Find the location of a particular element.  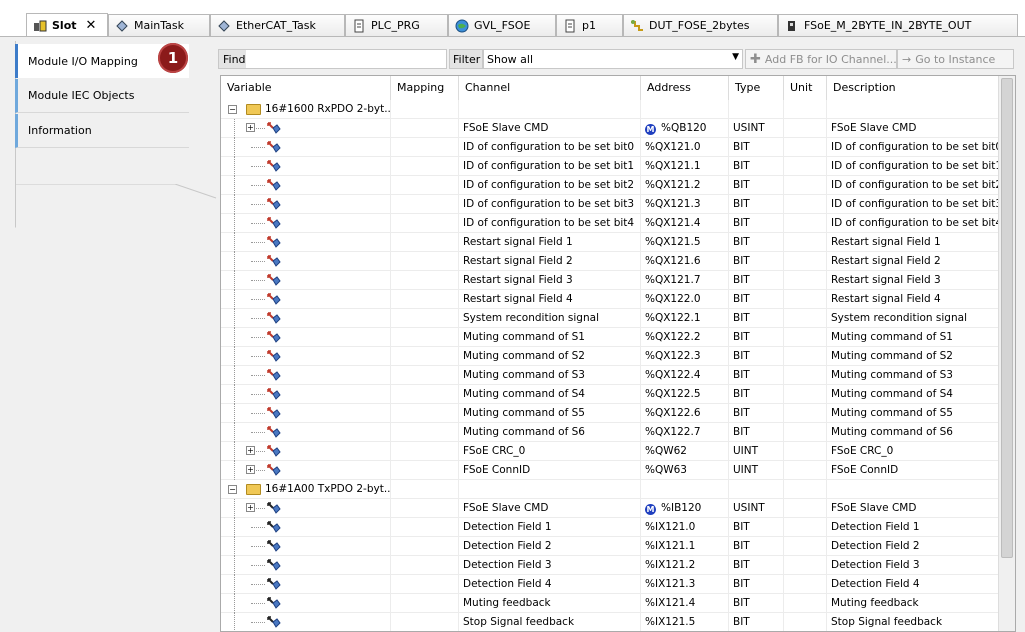

tab-slot: Slot ✕ is located at coordinates (67, 25).